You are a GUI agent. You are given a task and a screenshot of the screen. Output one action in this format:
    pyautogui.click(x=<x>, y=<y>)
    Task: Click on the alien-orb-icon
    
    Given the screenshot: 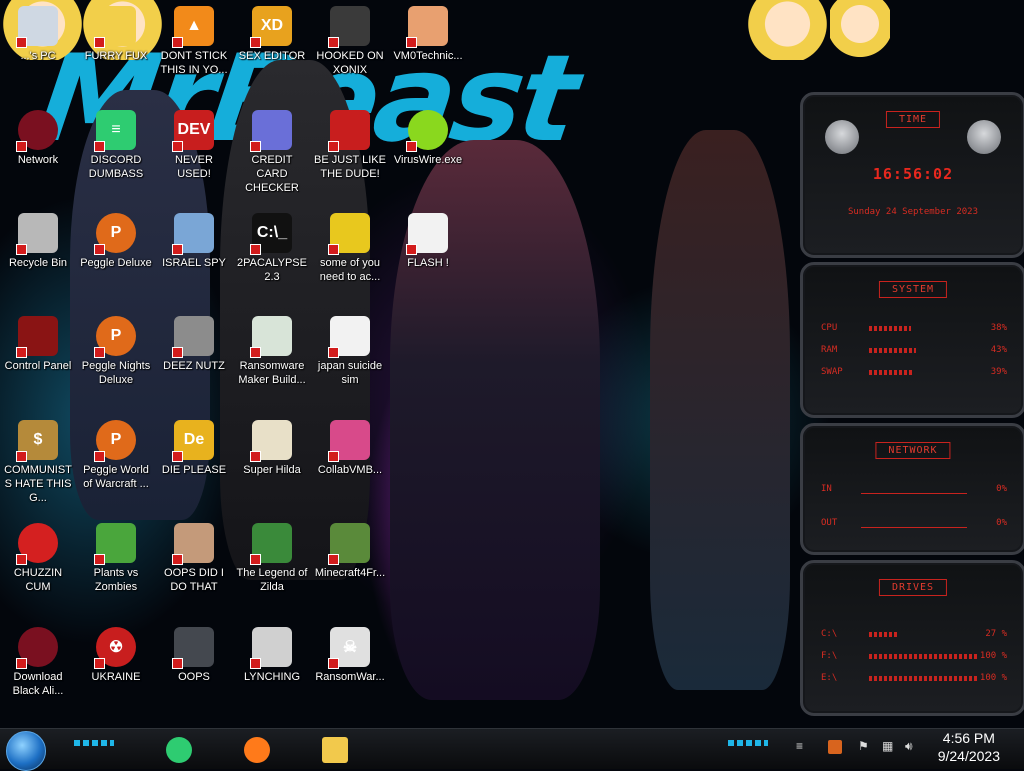 What is the action you would take?
    pyautogui.click(x=37, y=648)
    